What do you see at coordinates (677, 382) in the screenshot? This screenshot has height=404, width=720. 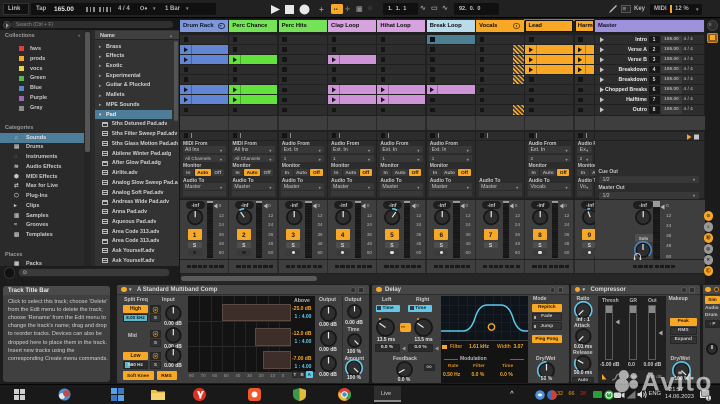 I see `svg-text: Avito` at bounding box center [677, 382].